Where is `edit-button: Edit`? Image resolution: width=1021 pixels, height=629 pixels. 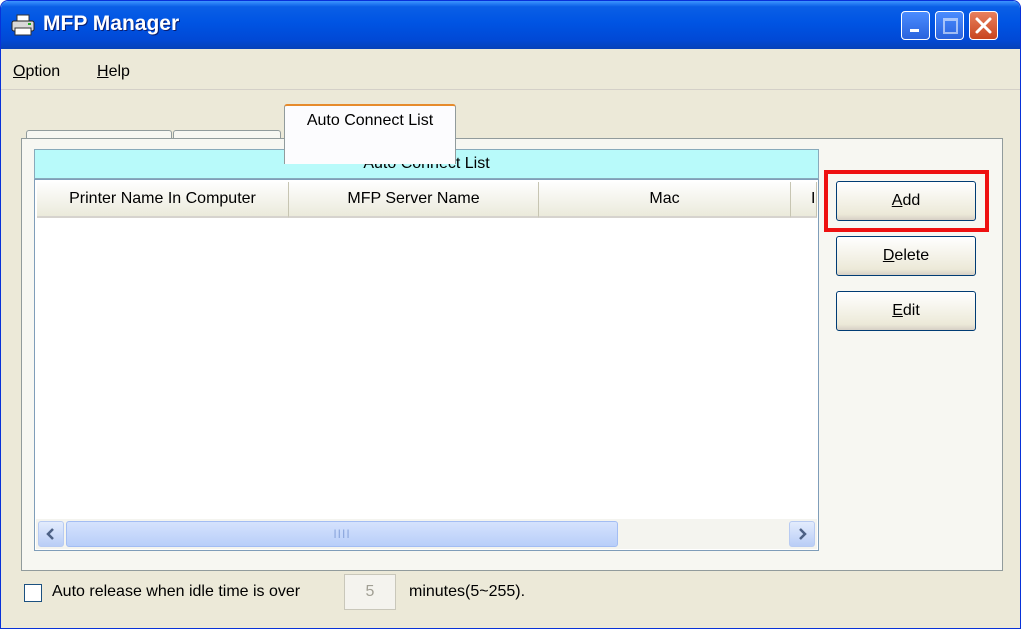 edit-button: Edit is located at coordinates (906, 311).